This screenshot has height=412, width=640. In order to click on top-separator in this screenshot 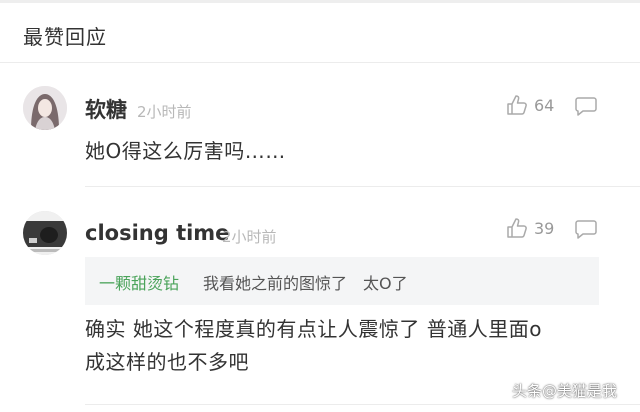, I will do `click(320, 1)`.